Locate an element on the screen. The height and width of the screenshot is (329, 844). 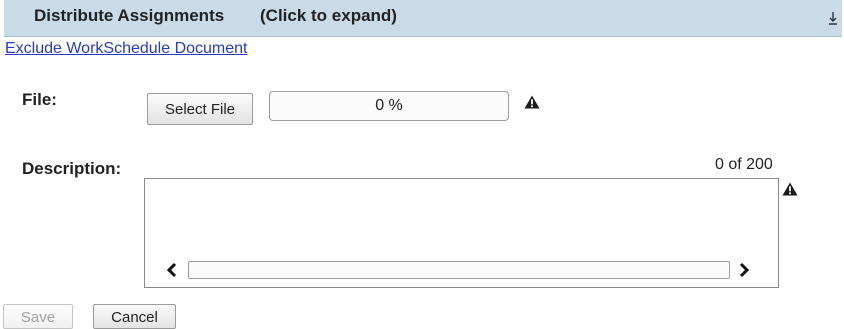
horizontal-scrollbar is located at coordinates (459, 270).